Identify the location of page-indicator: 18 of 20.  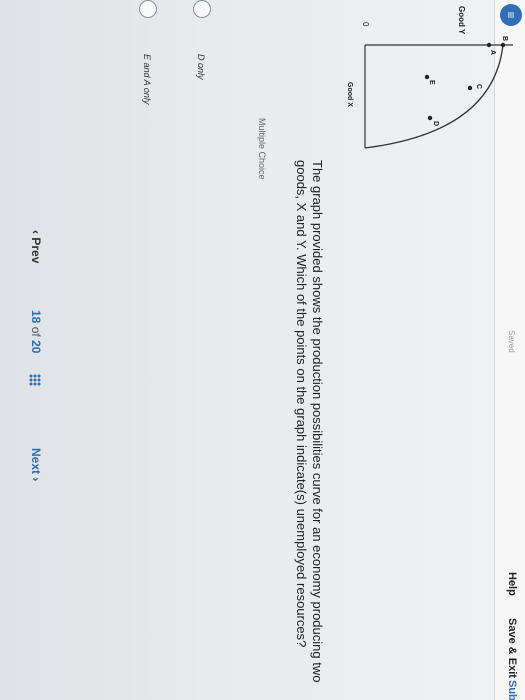
(36, 331).